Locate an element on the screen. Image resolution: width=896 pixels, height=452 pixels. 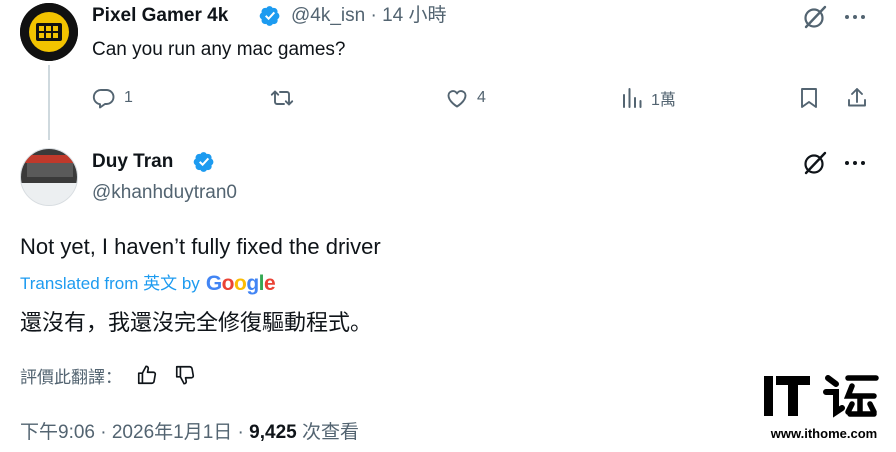
like-button: 4 is located at coordinates (465, 98).